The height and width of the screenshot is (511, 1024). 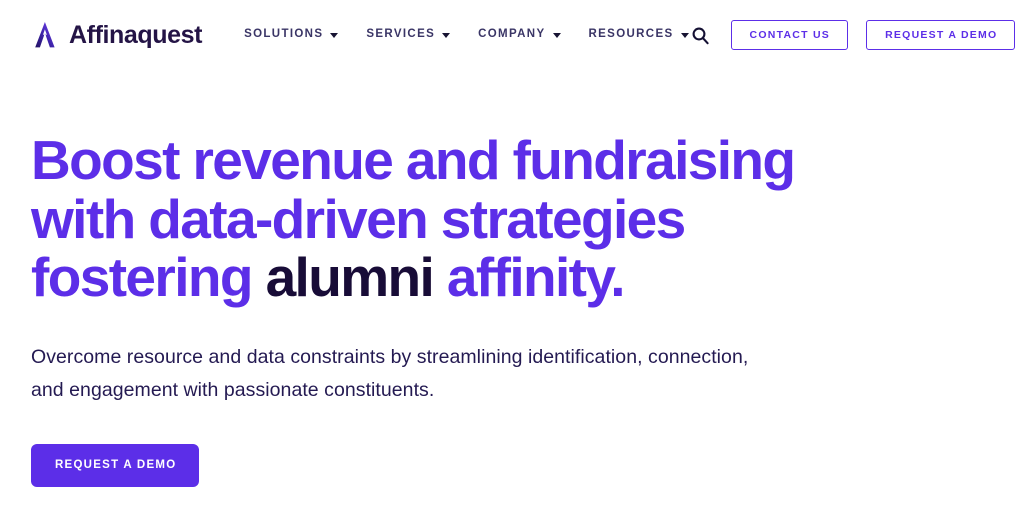 I want to click on main-navigation: SOLUTIONS SERVICES COMPANY RESOURCES, so click(x=466, y=34).